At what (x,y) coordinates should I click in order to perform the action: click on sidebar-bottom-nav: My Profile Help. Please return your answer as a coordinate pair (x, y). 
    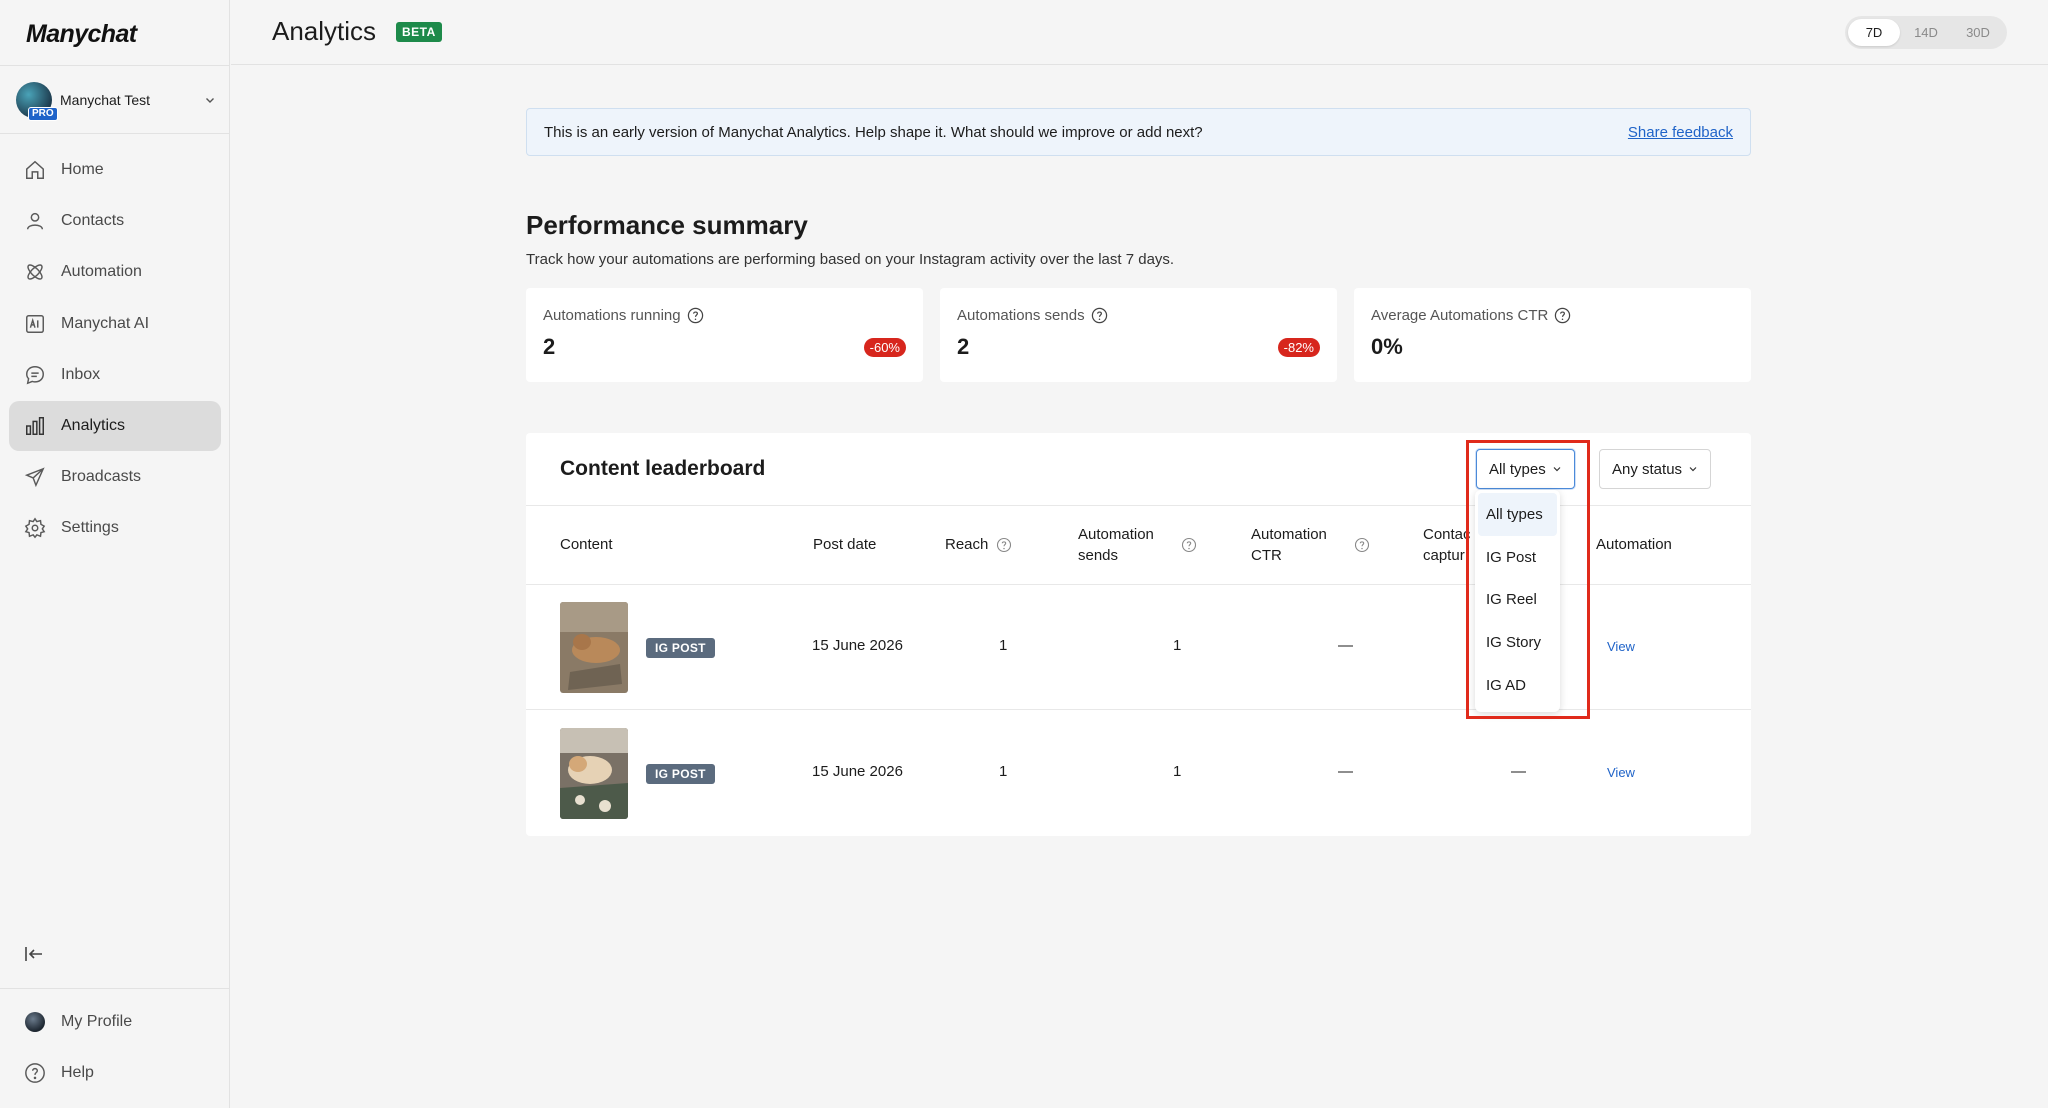
    Looking at the image, I should click on (115, 1048).